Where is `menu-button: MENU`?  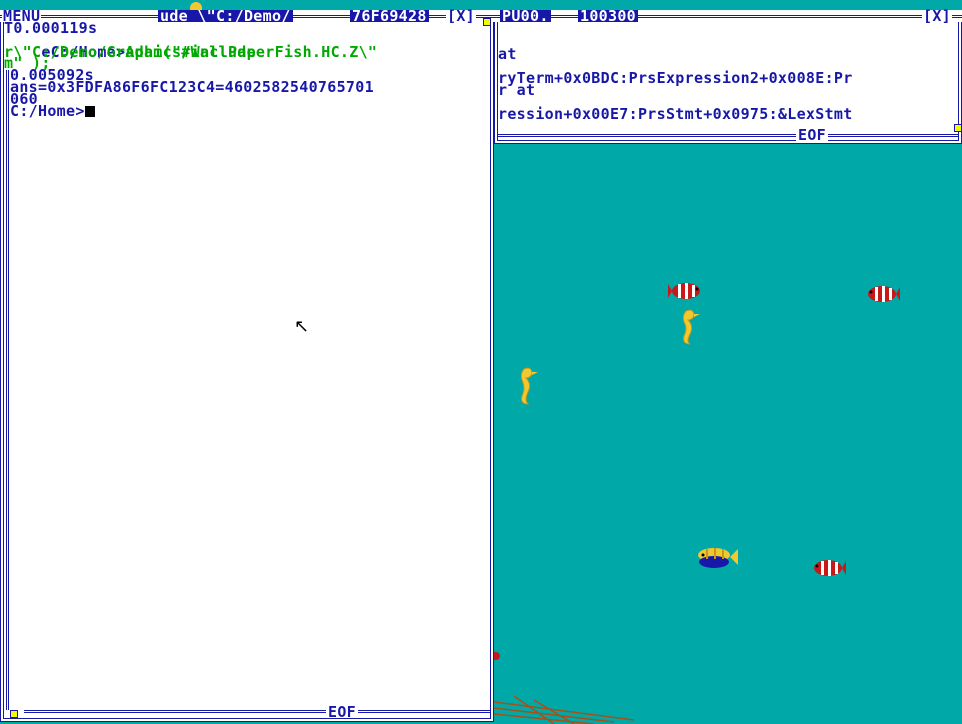
menu-button: MENU is located at coordinates (22, 16).